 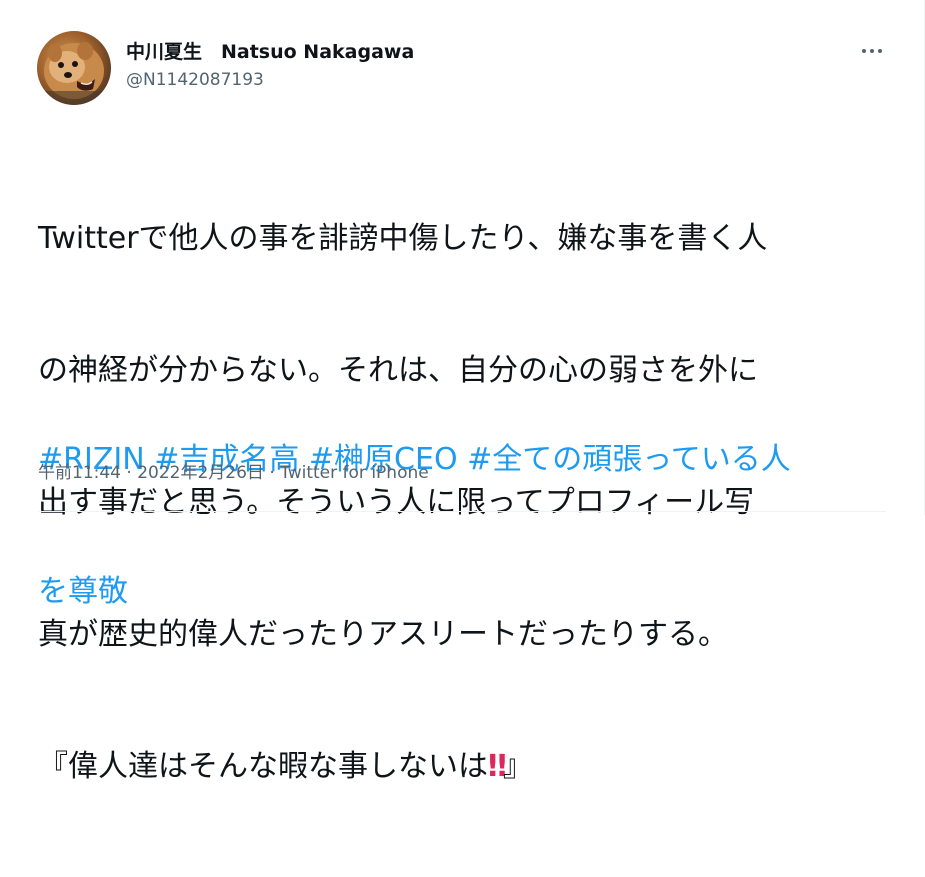 What do you see at coordinates (74, 73) in the screenshot?
I see `dog-avatar-icon` at bounding box center [74, 73].